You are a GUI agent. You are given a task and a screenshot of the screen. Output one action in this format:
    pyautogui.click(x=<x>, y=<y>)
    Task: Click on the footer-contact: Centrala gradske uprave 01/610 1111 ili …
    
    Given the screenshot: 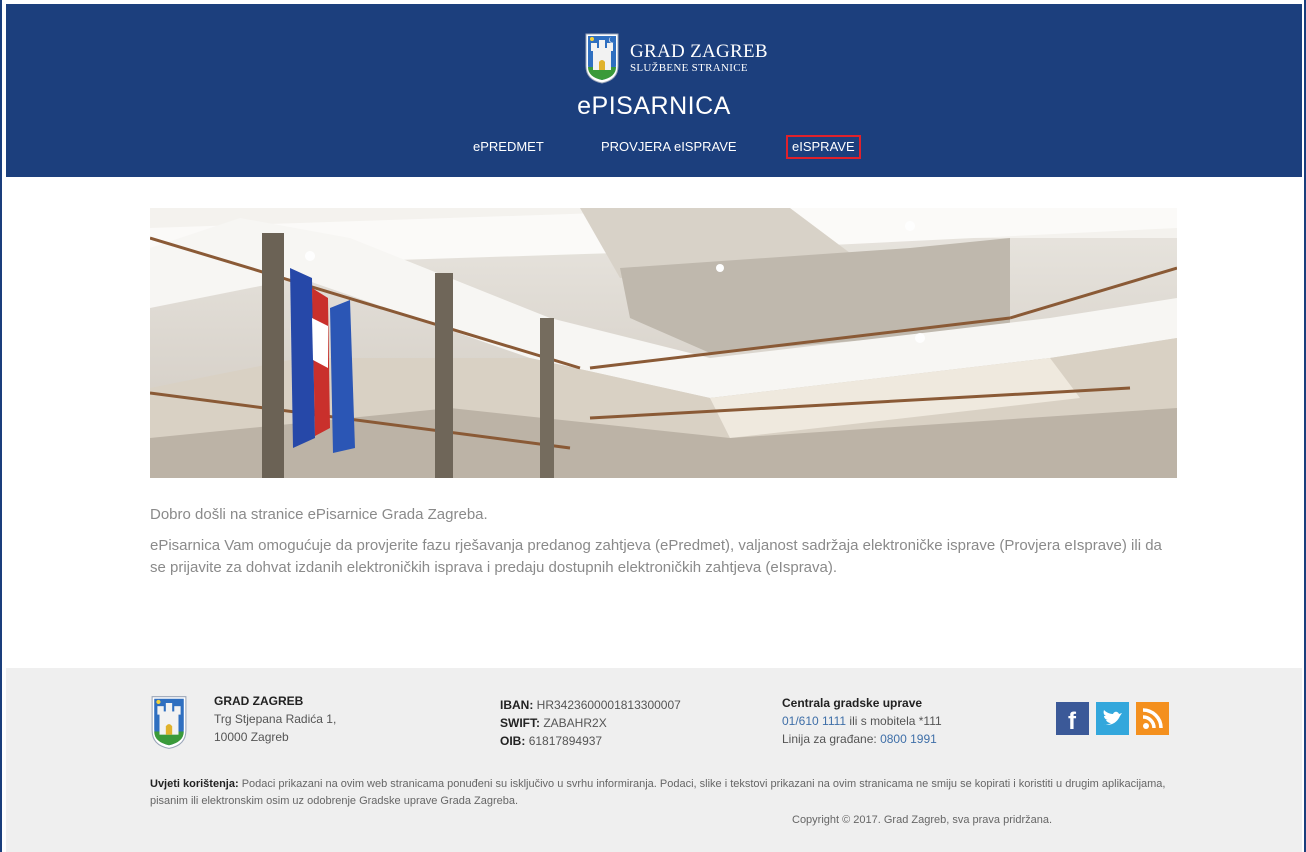 What is the action you would take?
    pyautogui.click(x=862, y=721)
    